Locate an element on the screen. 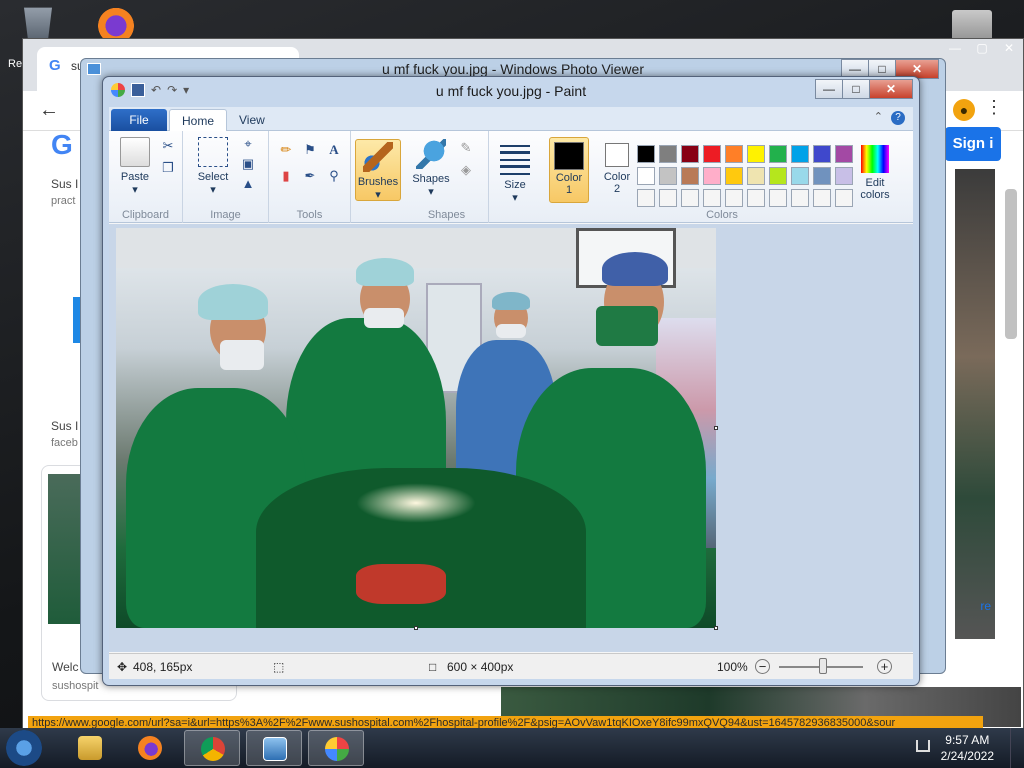 Image resolution: width=1024 pixels, height=768 pixels. sign-in-button: Sign i is located at coordinates (973, 144).